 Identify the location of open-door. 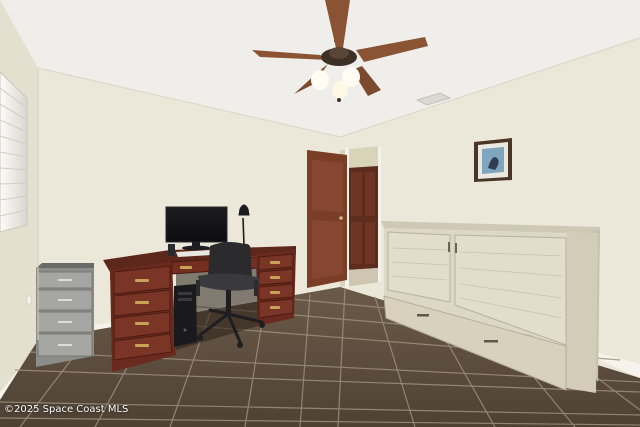
(327, 219).